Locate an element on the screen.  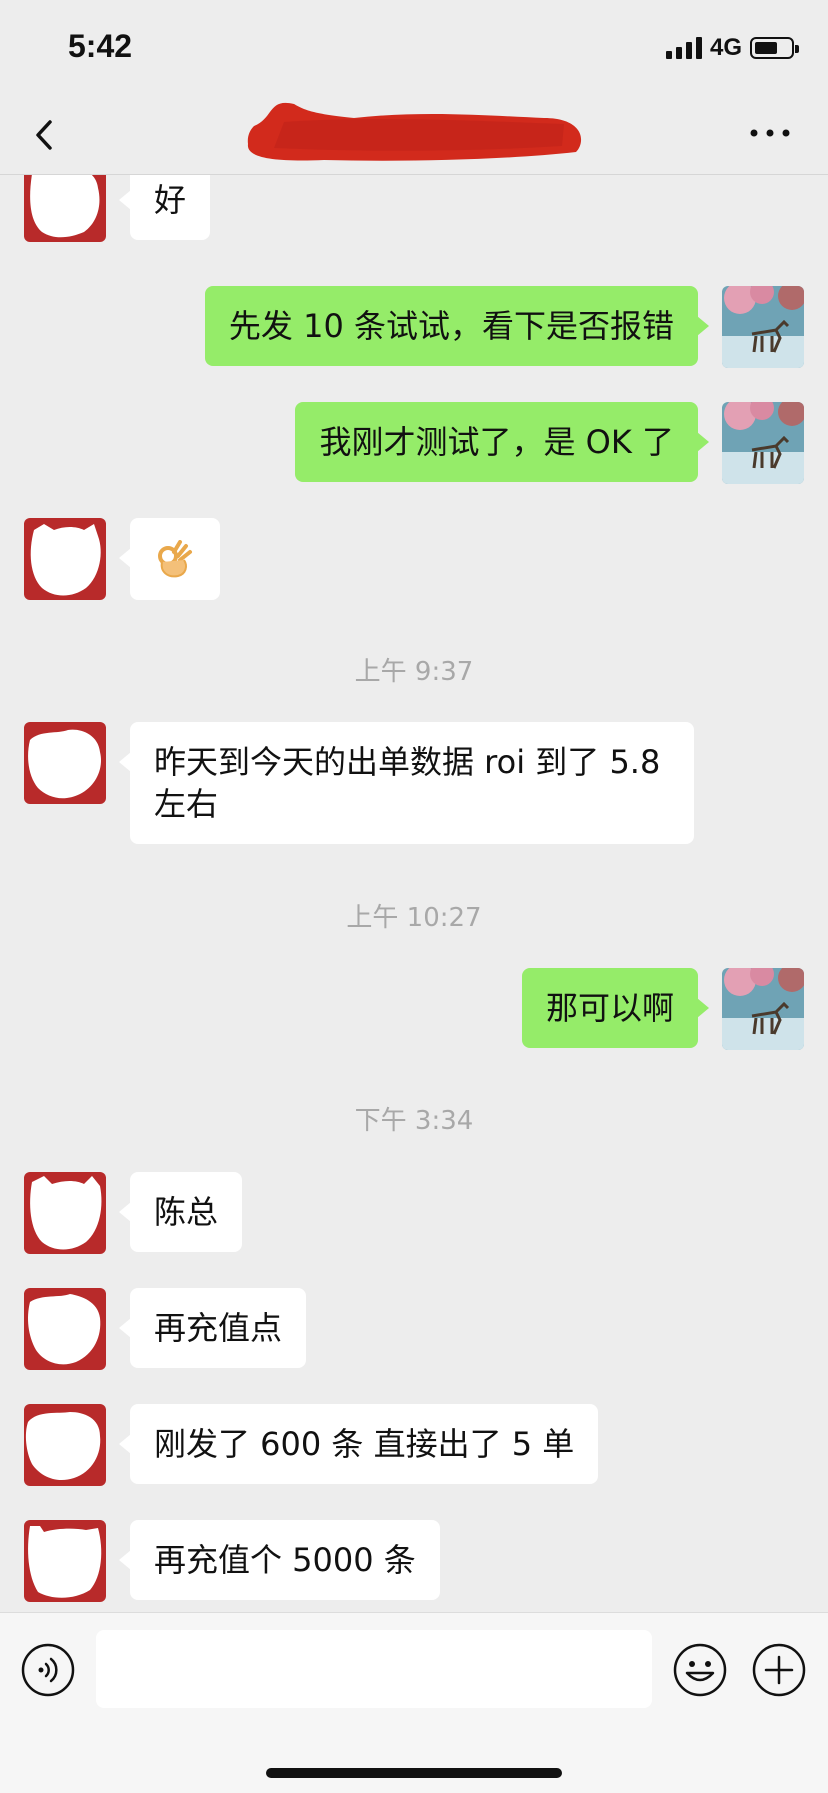
timestamp-separator: 上午 10:27 is located at coordinates (414, 918).